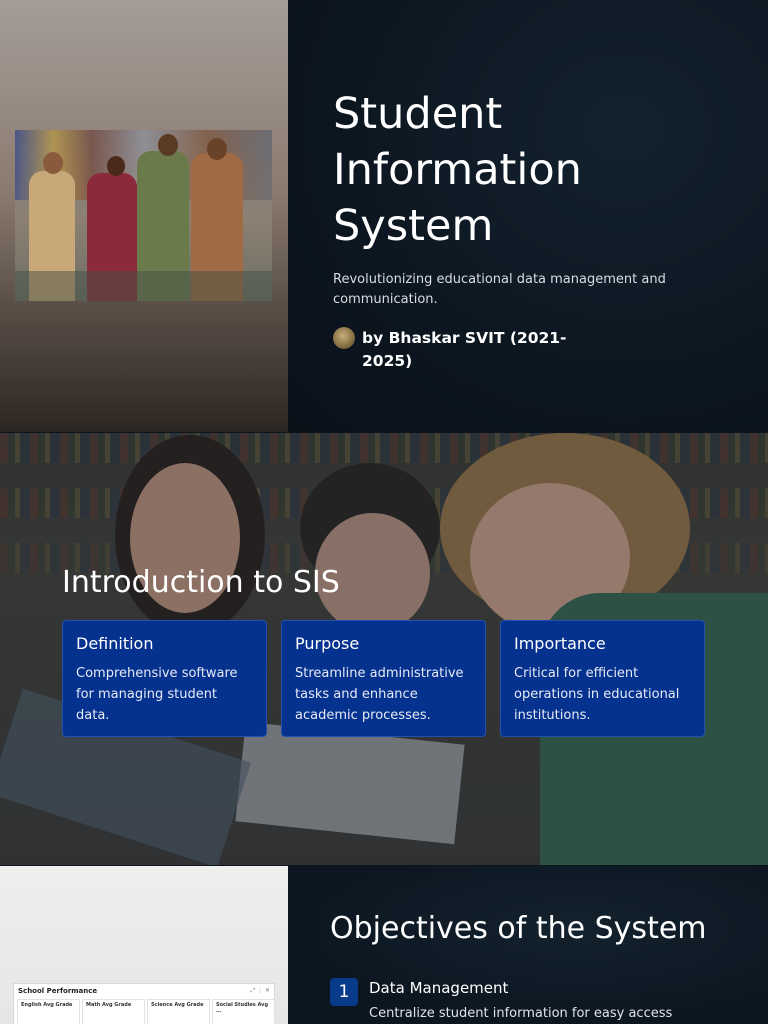  What do you see at coordinates (48, 1011) in the screenshot?
I see `grade-column: English Avg Grade` at bounding box center [48, 1011].